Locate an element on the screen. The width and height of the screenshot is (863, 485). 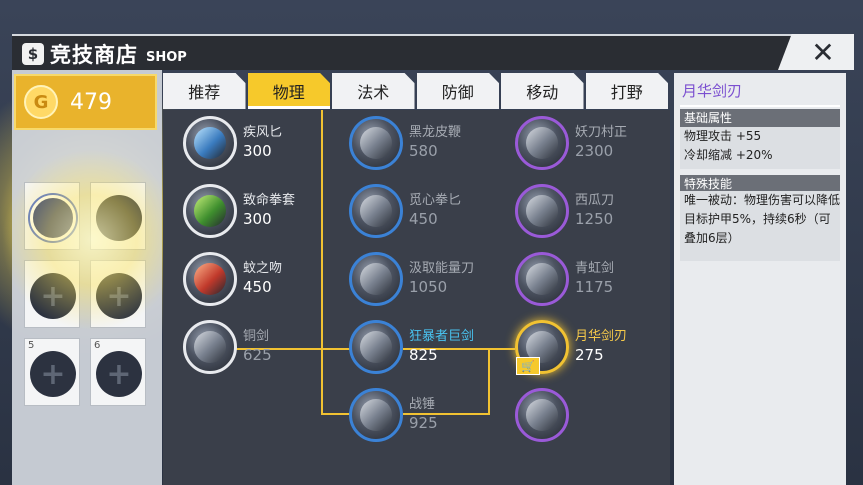
tab-recommend: 推荐 is located at coordinates (204, 91).